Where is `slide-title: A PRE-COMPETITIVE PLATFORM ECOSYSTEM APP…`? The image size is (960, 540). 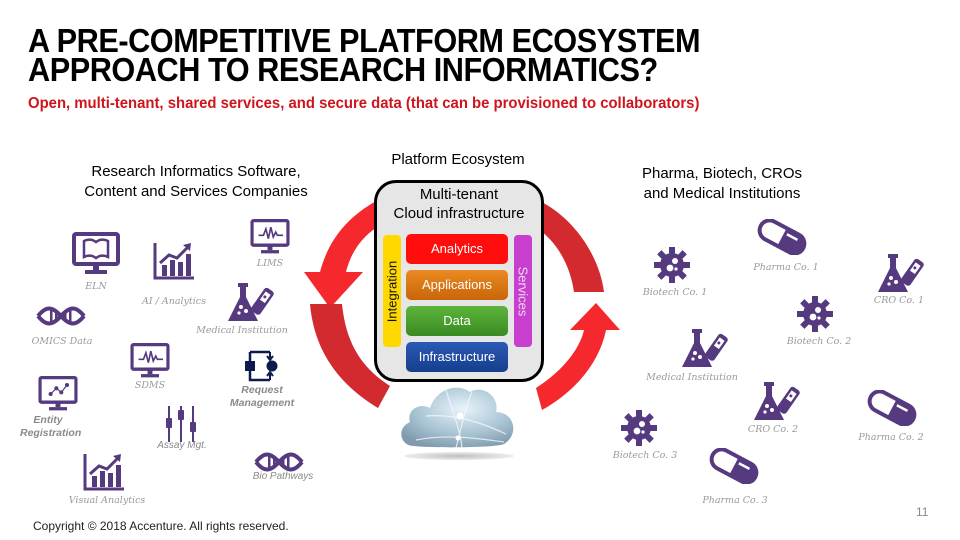 slide-title: A PRE-COMPETITIVE PLATFORM ECOSYSTEM APP… is located at coordinates (364, 56).